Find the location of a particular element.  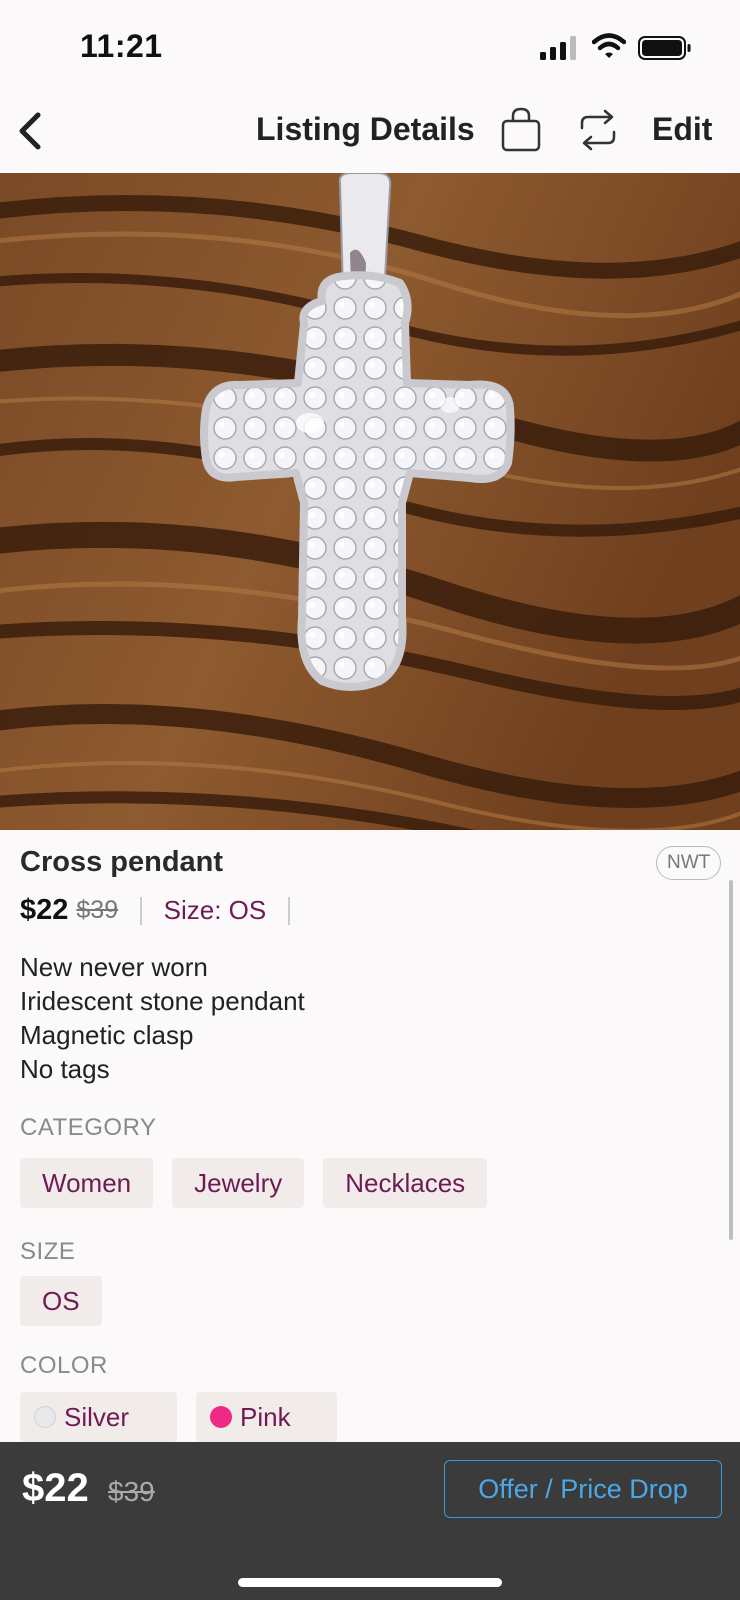

scrollbar is located at coordinates (731, 1060).